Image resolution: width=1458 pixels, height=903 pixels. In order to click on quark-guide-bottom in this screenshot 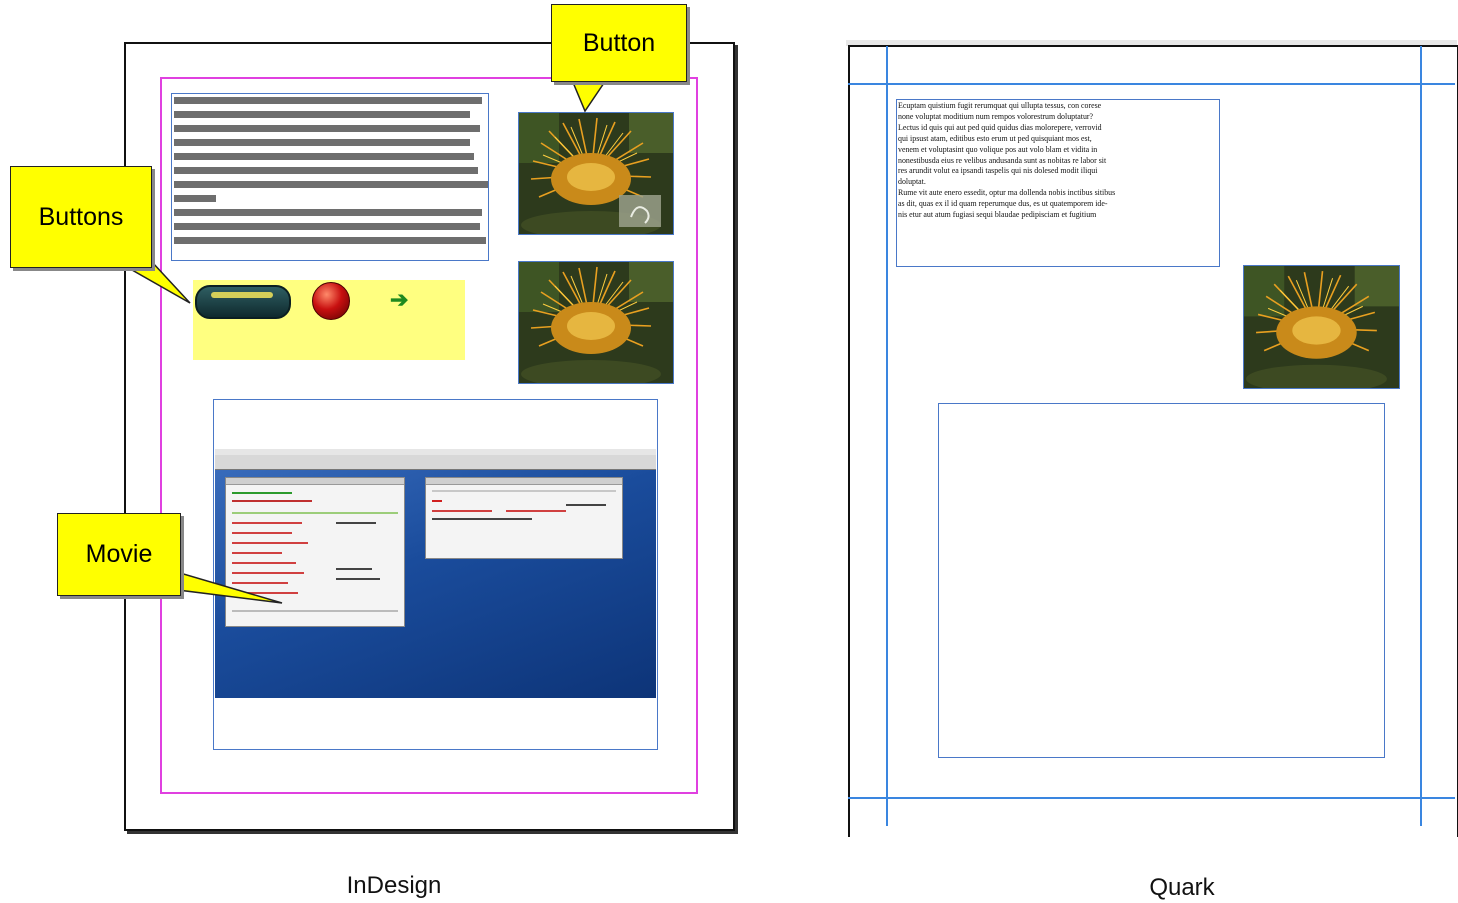, I will do `click(1151, 798)`.